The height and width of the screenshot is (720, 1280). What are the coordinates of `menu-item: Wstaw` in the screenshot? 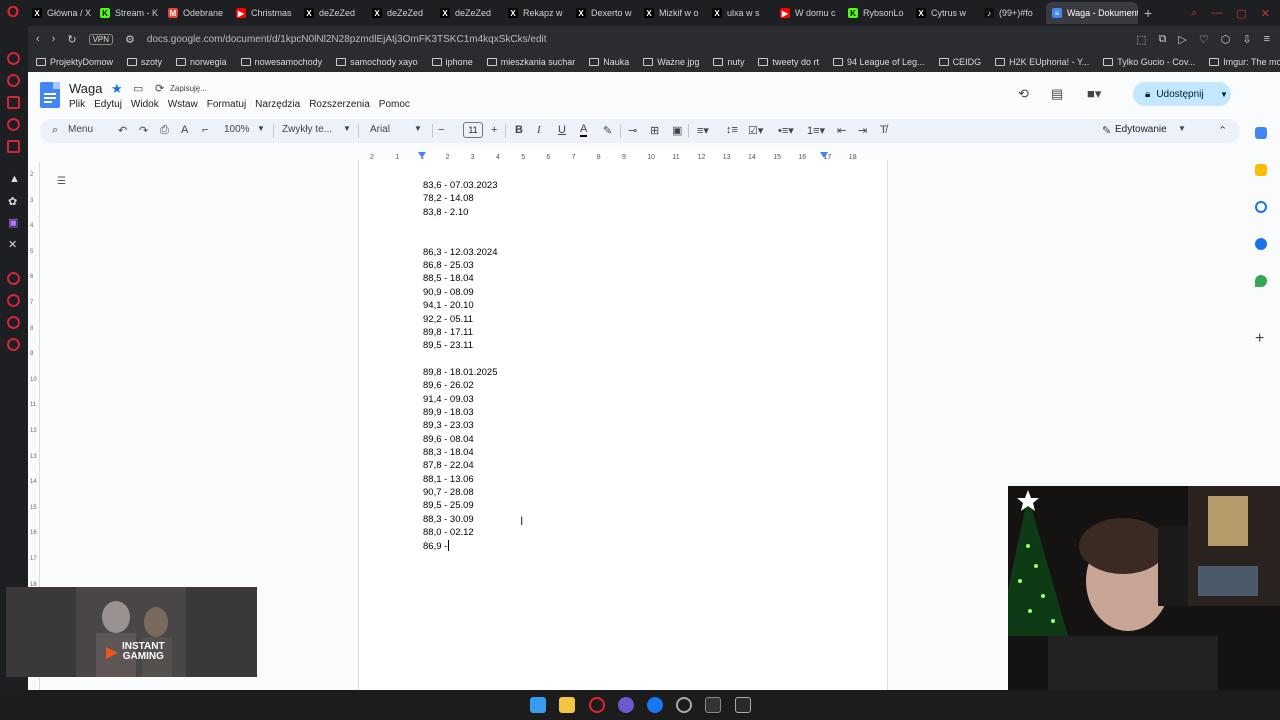 It's located at (183, 104).